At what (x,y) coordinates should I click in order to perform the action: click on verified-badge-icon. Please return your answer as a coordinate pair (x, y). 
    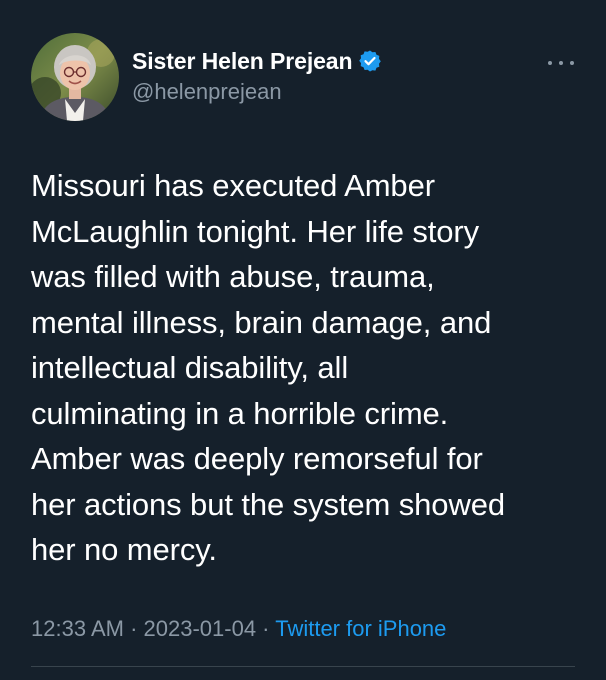
    Looking at the image, I should click on (370, 61).